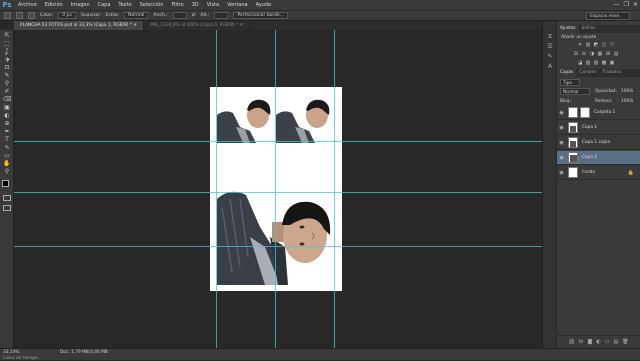 The image size is (640, 361). What do you see at coordinates (611, 73) in the screenshot?
I see `tab-trazados: Trazados` at bounding box center [611, 73].